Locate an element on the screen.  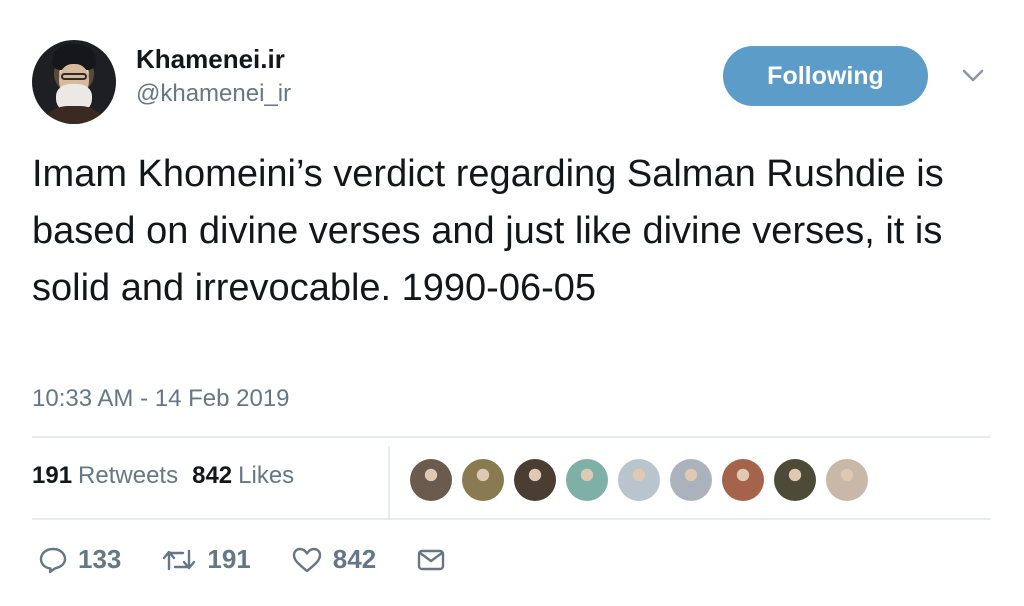
retweets-stat: 191 Retweets is located at coordinates (105, 476).